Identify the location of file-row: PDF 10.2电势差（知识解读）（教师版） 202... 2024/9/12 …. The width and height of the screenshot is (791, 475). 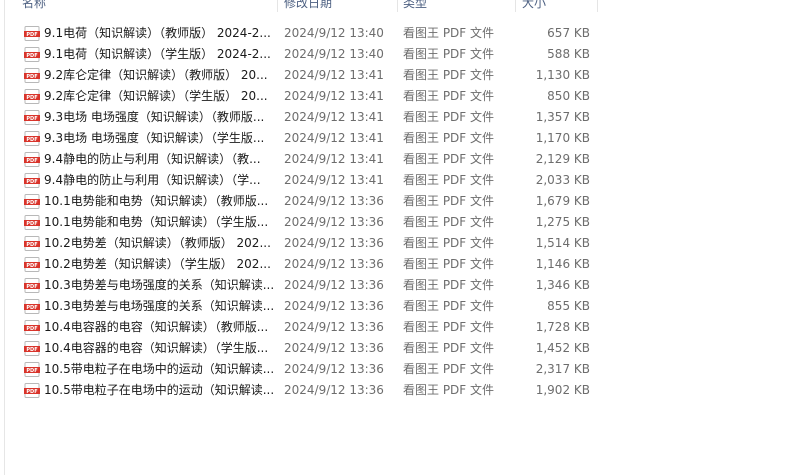
(395, 243).